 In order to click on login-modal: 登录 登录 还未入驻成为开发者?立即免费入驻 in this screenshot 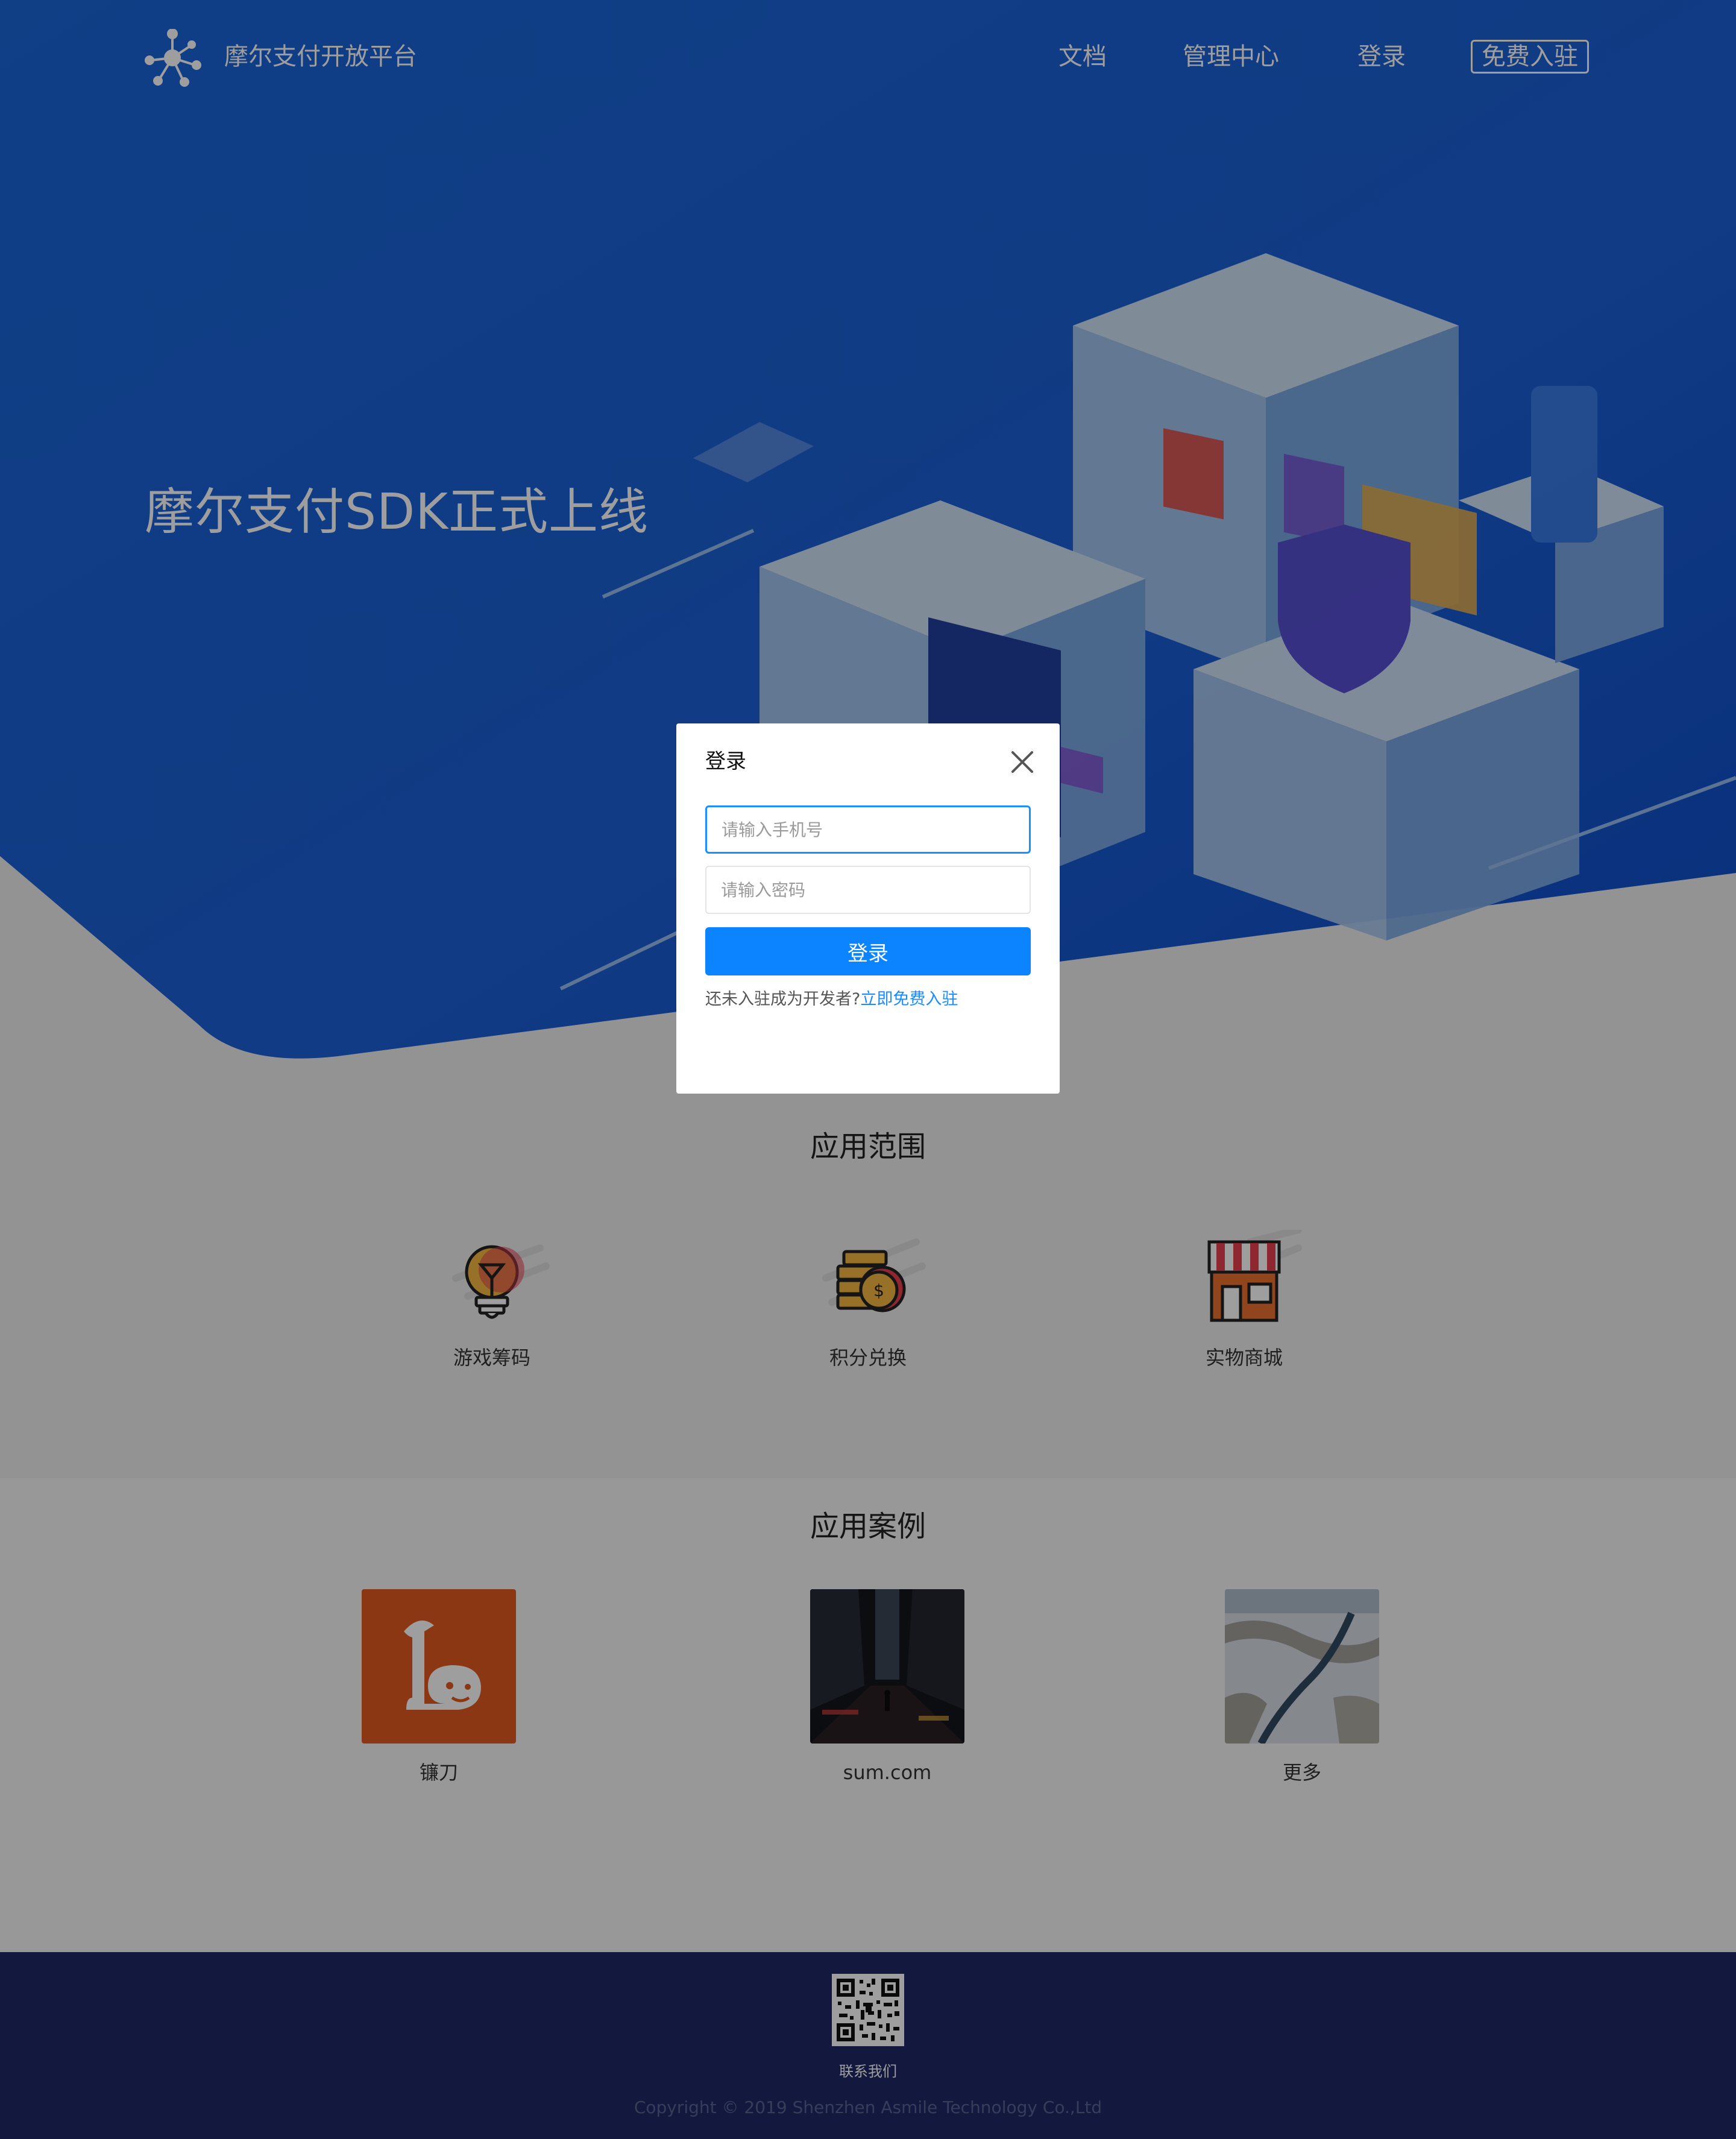, I will do `click(868, 908)`.